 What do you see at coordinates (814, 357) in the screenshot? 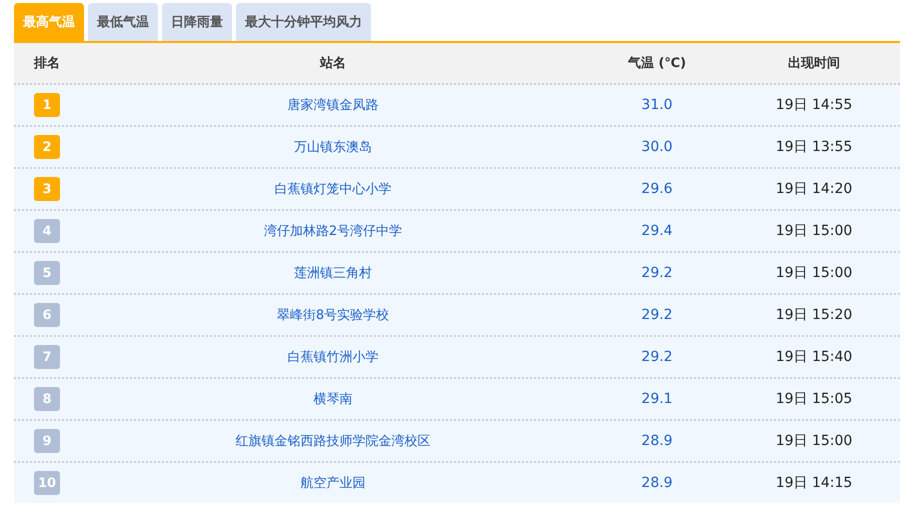
I see `time: 19日 15:40` at bounding box center [814, 357].